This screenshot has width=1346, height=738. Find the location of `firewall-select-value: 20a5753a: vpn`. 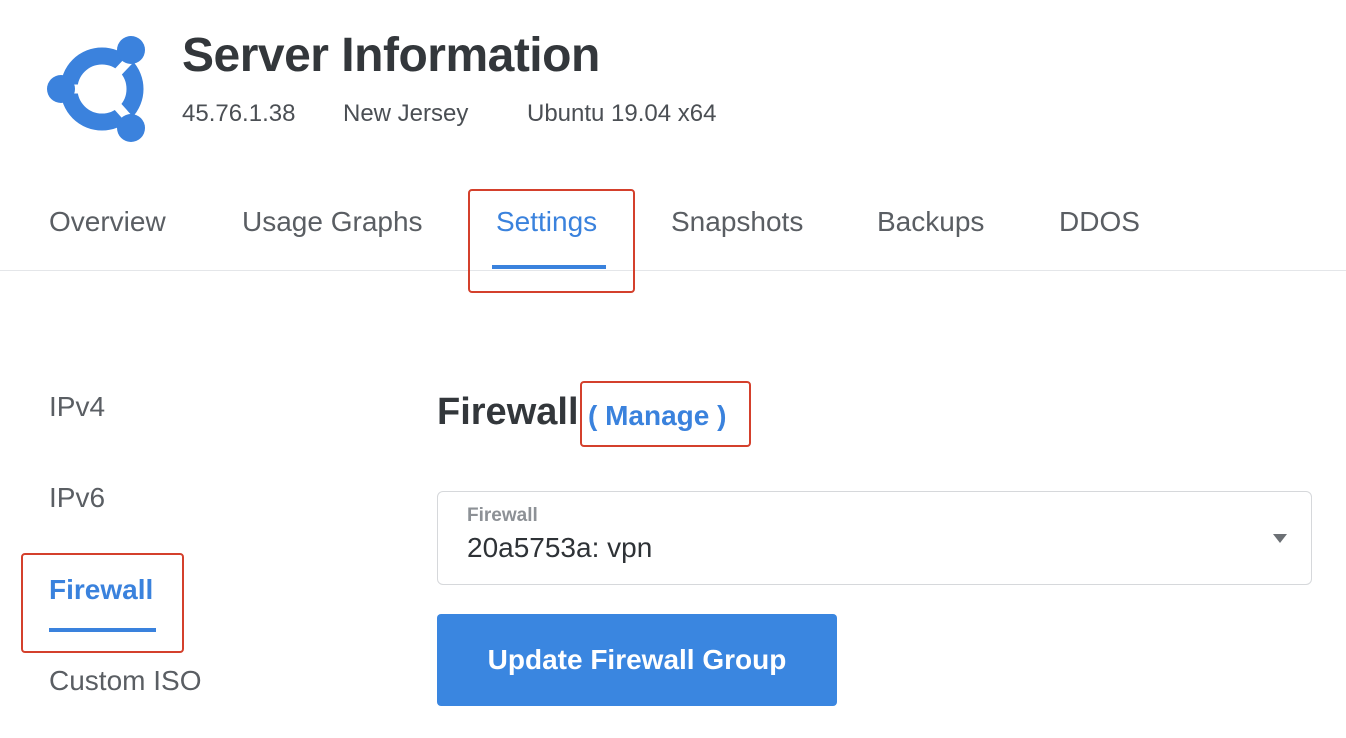

firewall-select-value: 20a5753a: vpn is located at coordinates (560, 547).